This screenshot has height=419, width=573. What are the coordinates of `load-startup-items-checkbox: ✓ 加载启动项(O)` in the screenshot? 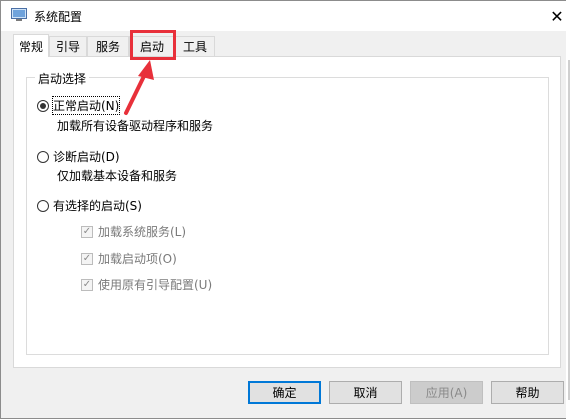 It's located at (129, 258).